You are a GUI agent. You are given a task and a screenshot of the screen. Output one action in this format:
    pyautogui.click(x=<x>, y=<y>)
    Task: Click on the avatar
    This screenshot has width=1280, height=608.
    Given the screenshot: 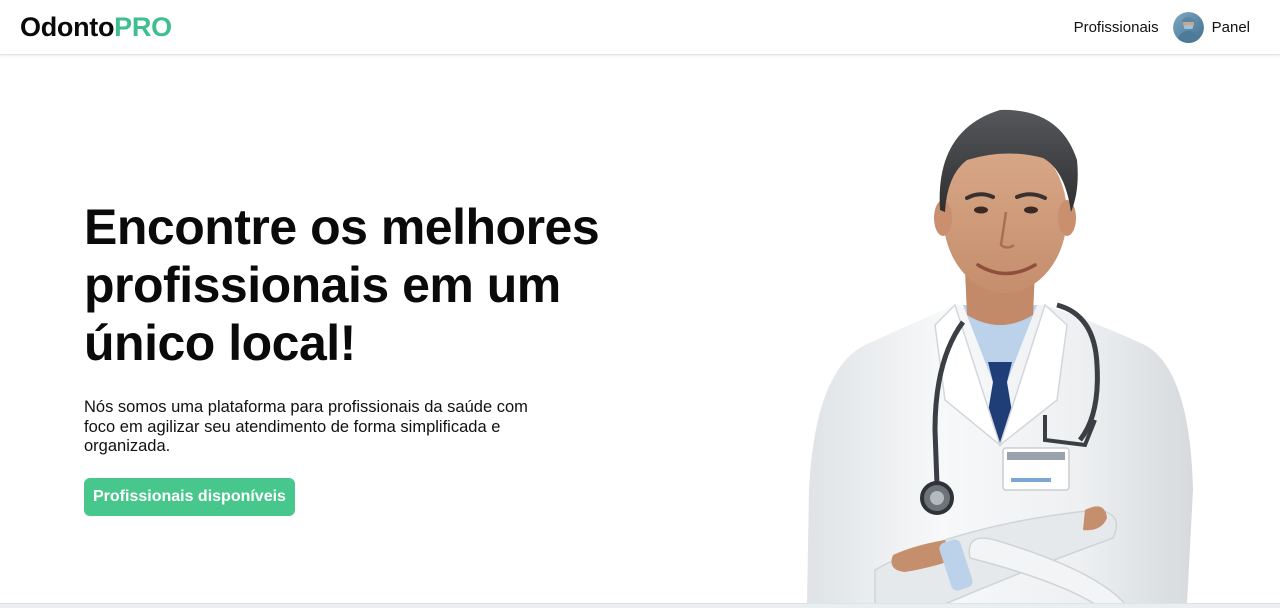 What is the action you would take?
    pyautogui.click(x=1188, y=27)
    